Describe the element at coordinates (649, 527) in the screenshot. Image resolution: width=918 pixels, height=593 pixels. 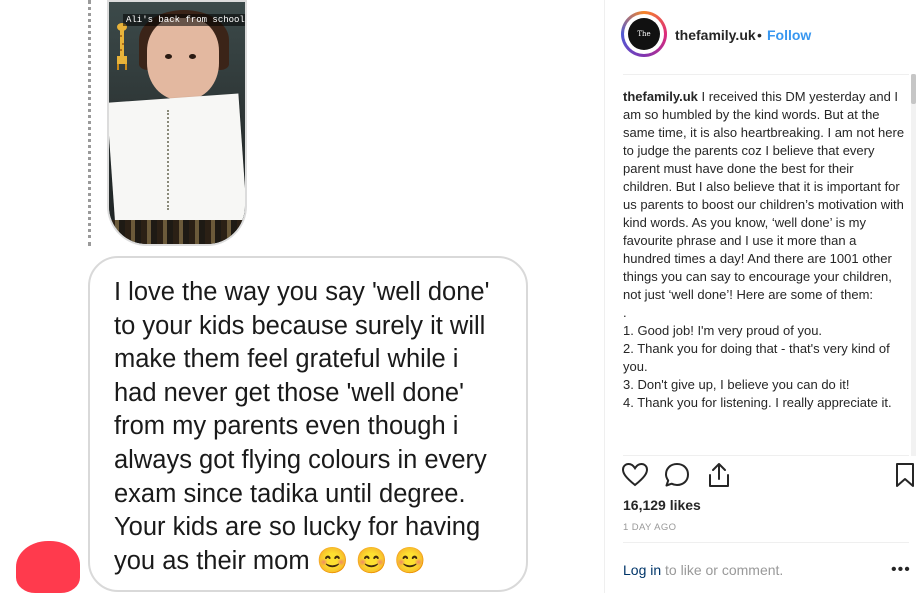
I see `post-timestamp: 1 DAY AGO` at that location.